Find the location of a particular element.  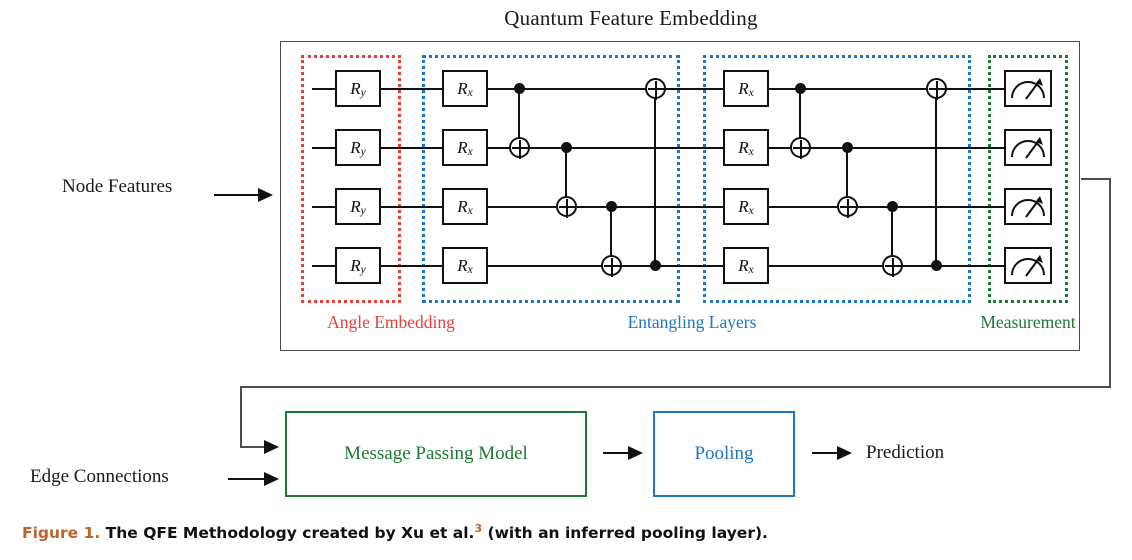

gate-ry-q2: Ry is located at coordinates (358, 206).